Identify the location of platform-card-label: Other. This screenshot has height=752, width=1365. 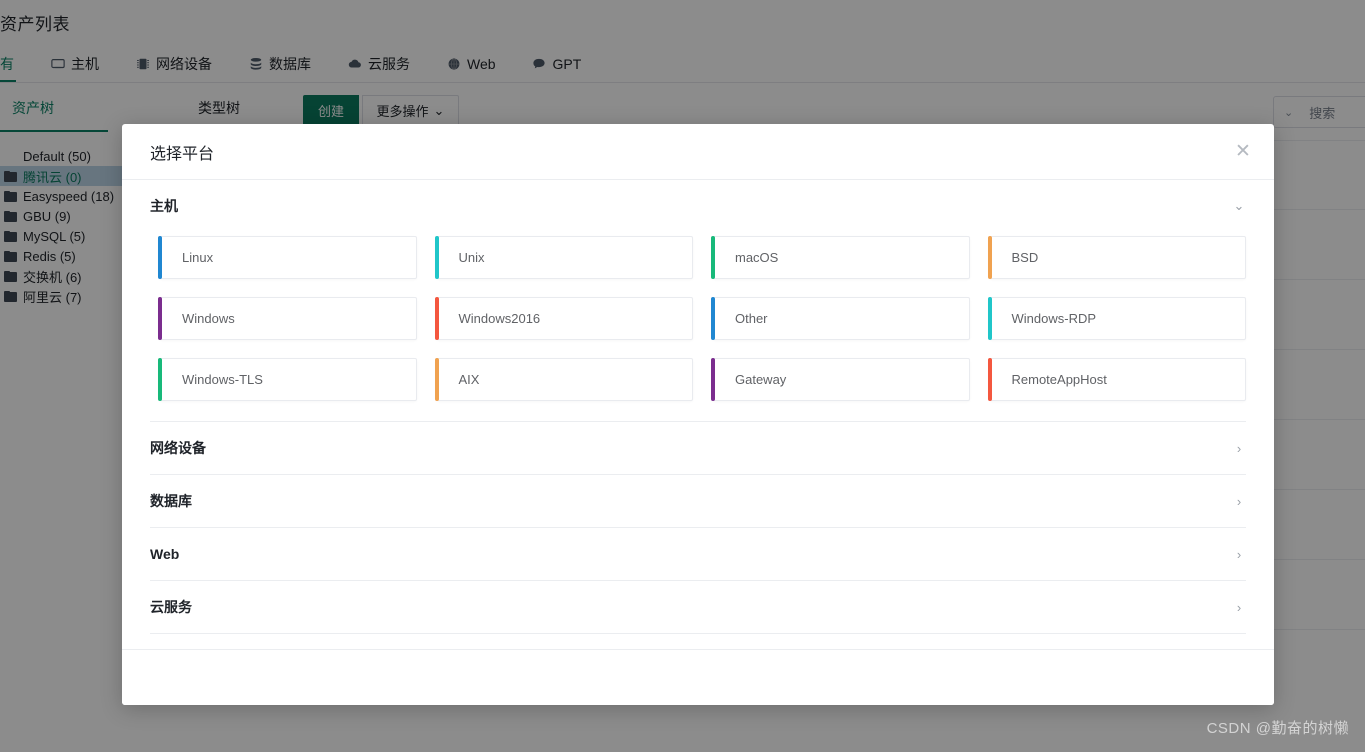
(751, 318).